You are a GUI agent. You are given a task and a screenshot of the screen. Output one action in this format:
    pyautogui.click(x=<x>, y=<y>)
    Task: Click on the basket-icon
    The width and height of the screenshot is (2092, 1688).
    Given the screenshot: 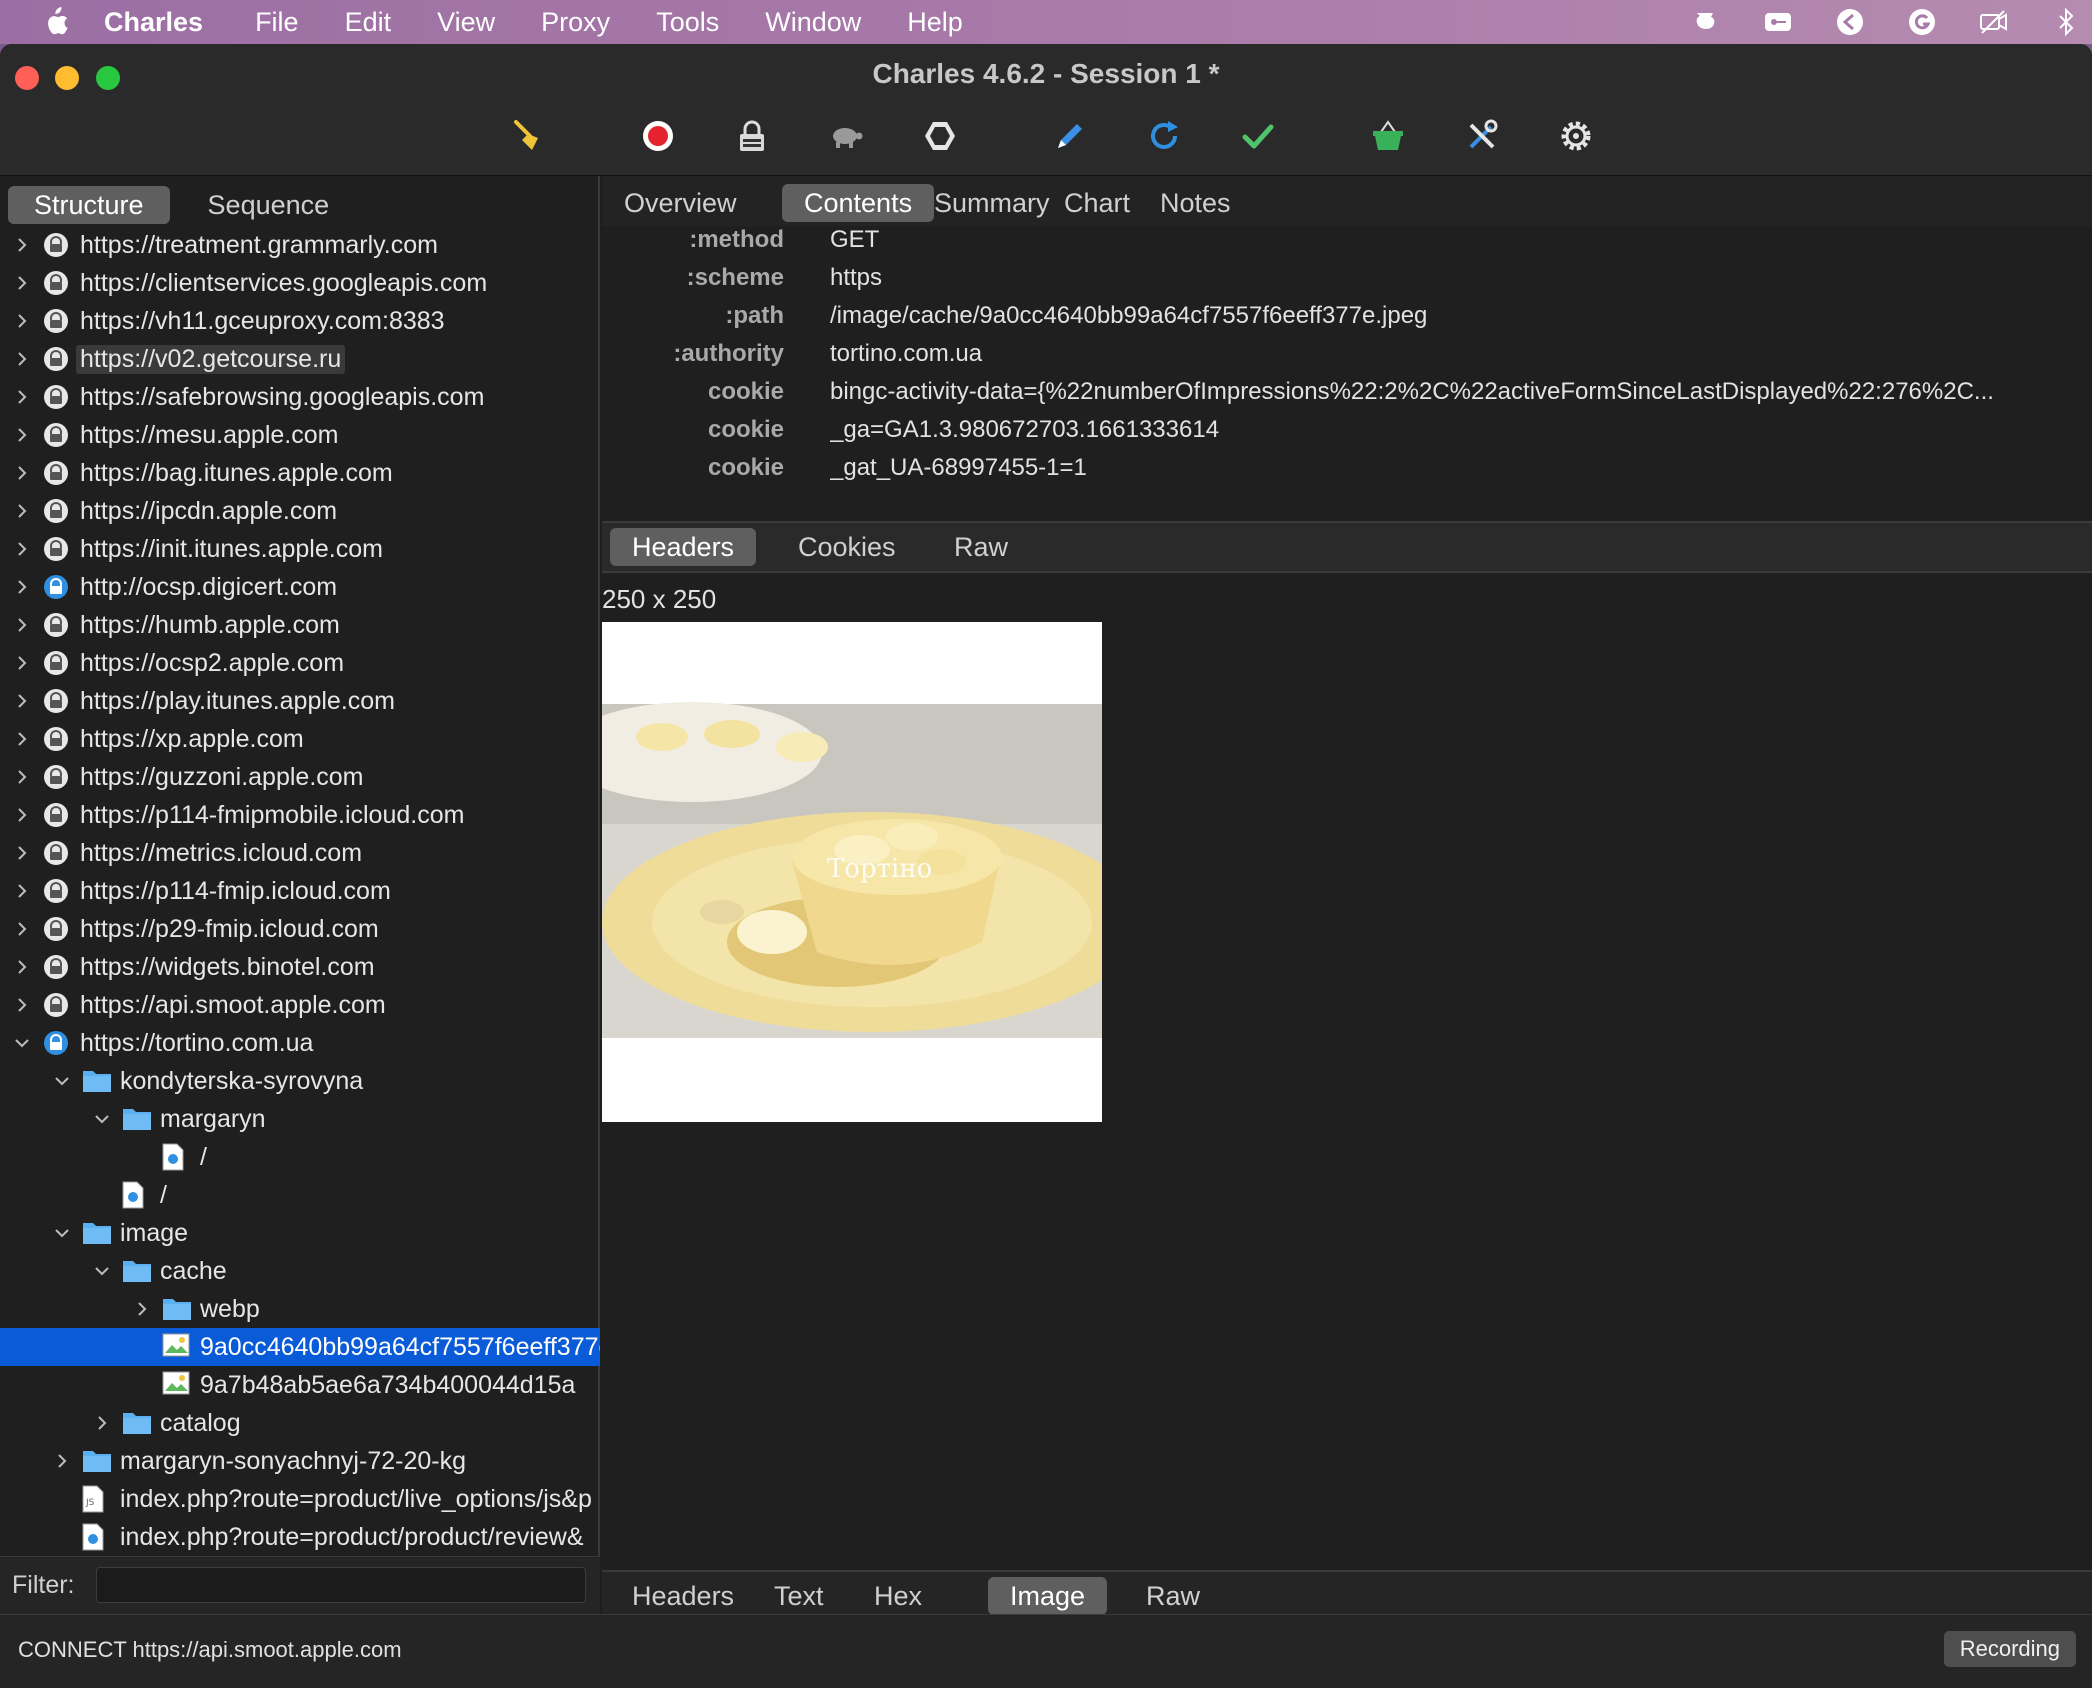 What is the action you would take?
    pyautogui.click(x=1388, y=136)
    